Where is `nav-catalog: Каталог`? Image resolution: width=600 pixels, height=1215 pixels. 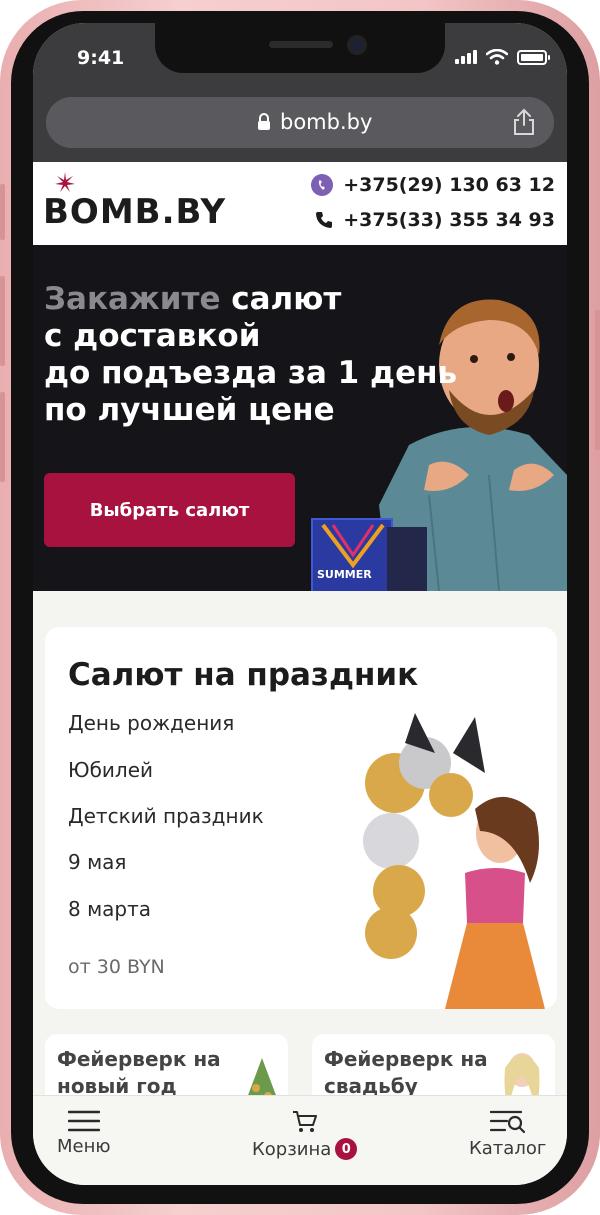
nav-catalog: Каталог is located at coordinates (507, 1134).